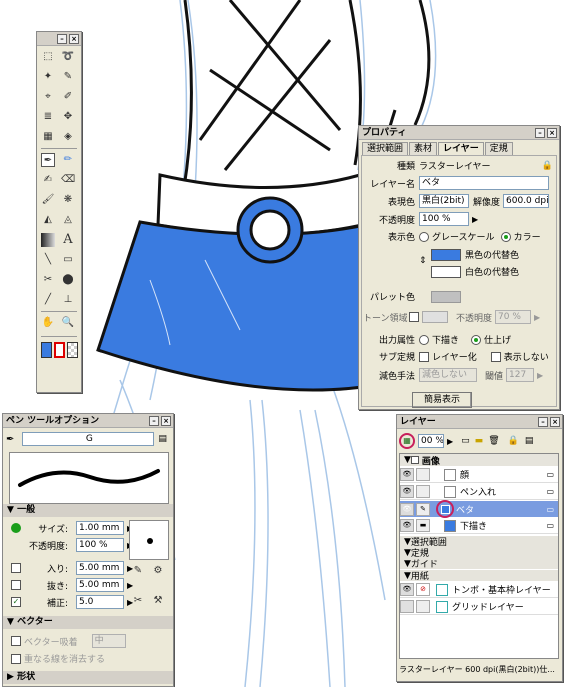 This screenshot has width=565, height=687. I want to click on out-checkbox, so click(16, 585).